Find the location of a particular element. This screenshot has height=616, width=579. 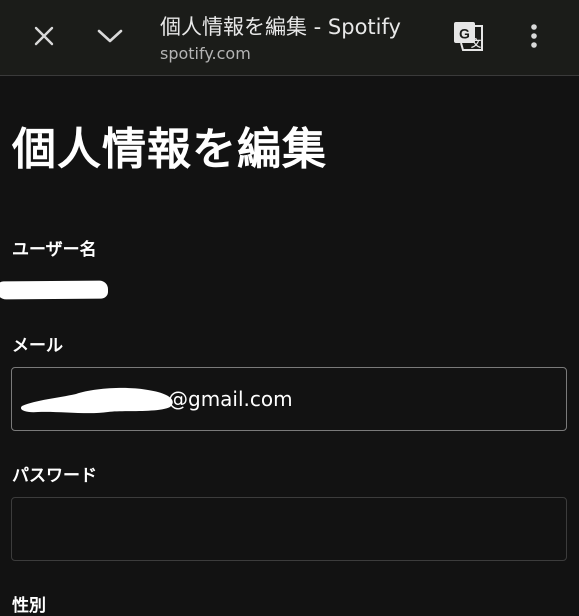

username-label: ユーザー名 is located at coordinates (54, 250).